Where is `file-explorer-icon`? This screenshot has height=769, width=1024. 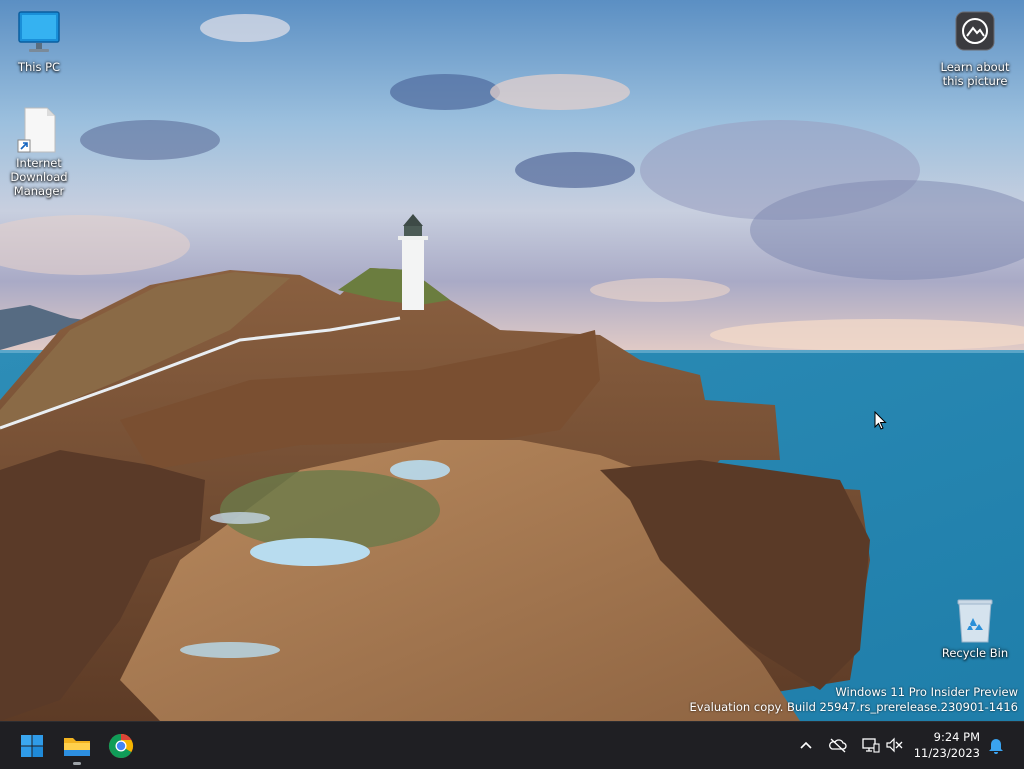 file-explorer-icon is located at coordinates (77, 747).